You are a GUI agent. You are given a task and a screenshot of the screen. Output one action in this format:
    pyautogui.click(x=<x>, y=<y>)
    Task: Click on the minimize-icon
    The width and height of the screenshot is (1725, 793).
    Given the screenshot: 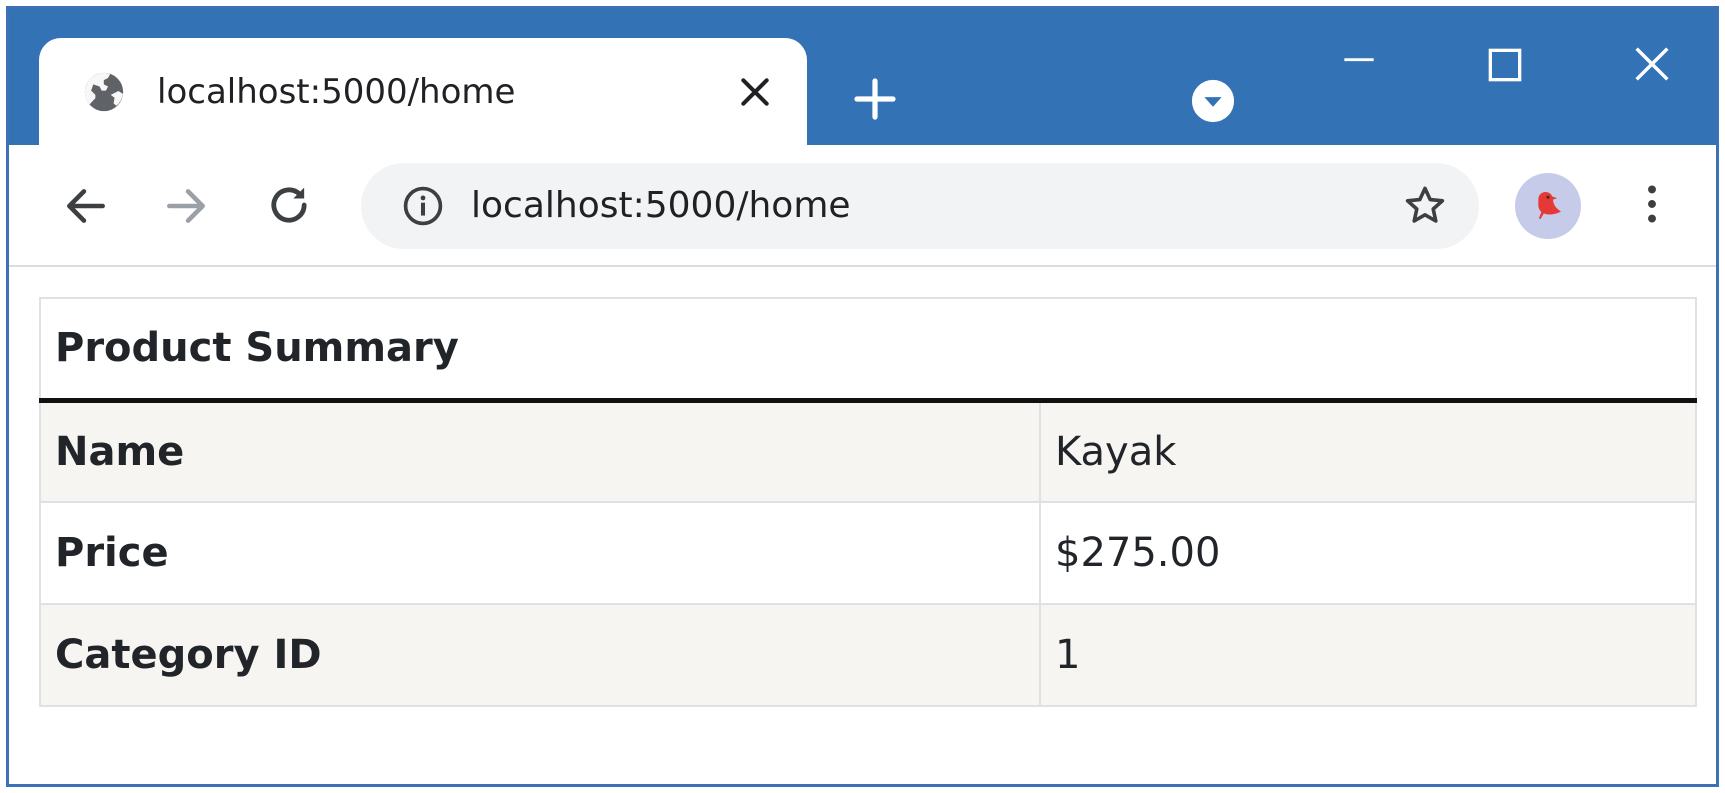 What is the action you would take?
    pyautogui.click(x=1359, y=67)
    